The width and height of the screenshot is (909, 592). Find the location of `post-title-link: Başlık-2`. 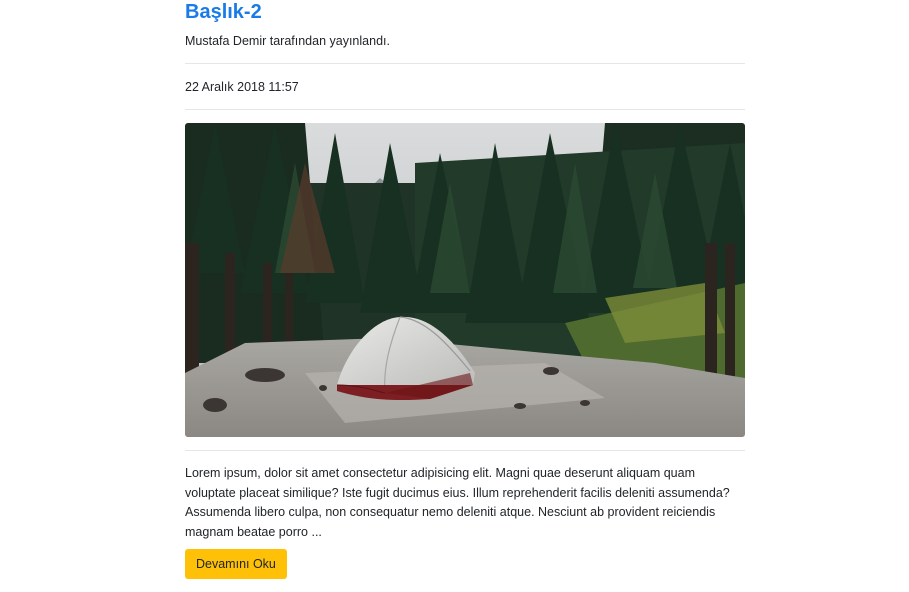

post-title-link: Başlık-2 is located at coordinates (223, 12).